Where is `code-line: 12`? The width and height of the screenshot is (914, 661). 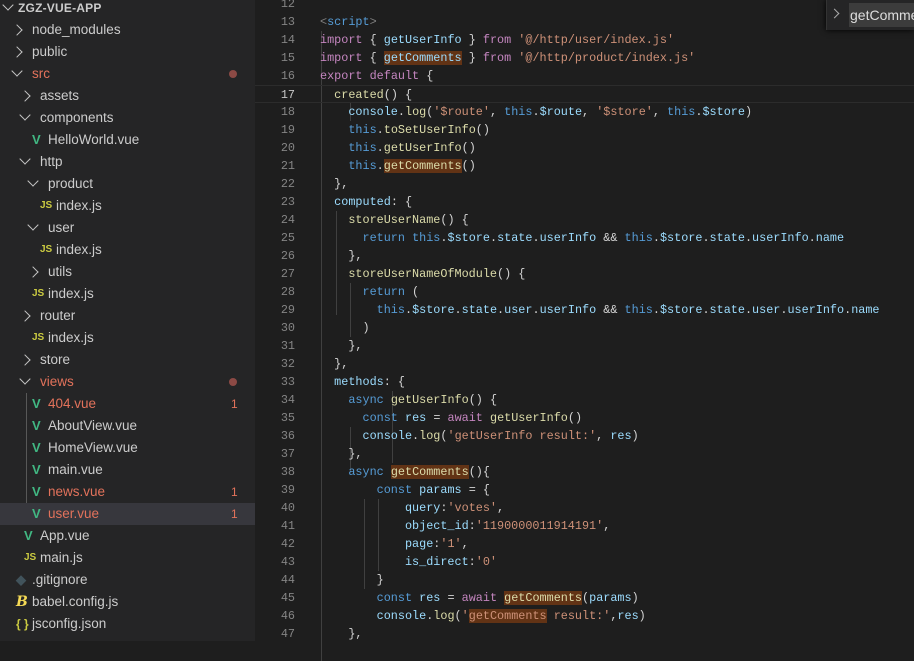 code-line: 12 is located at coordinates (584, 6).